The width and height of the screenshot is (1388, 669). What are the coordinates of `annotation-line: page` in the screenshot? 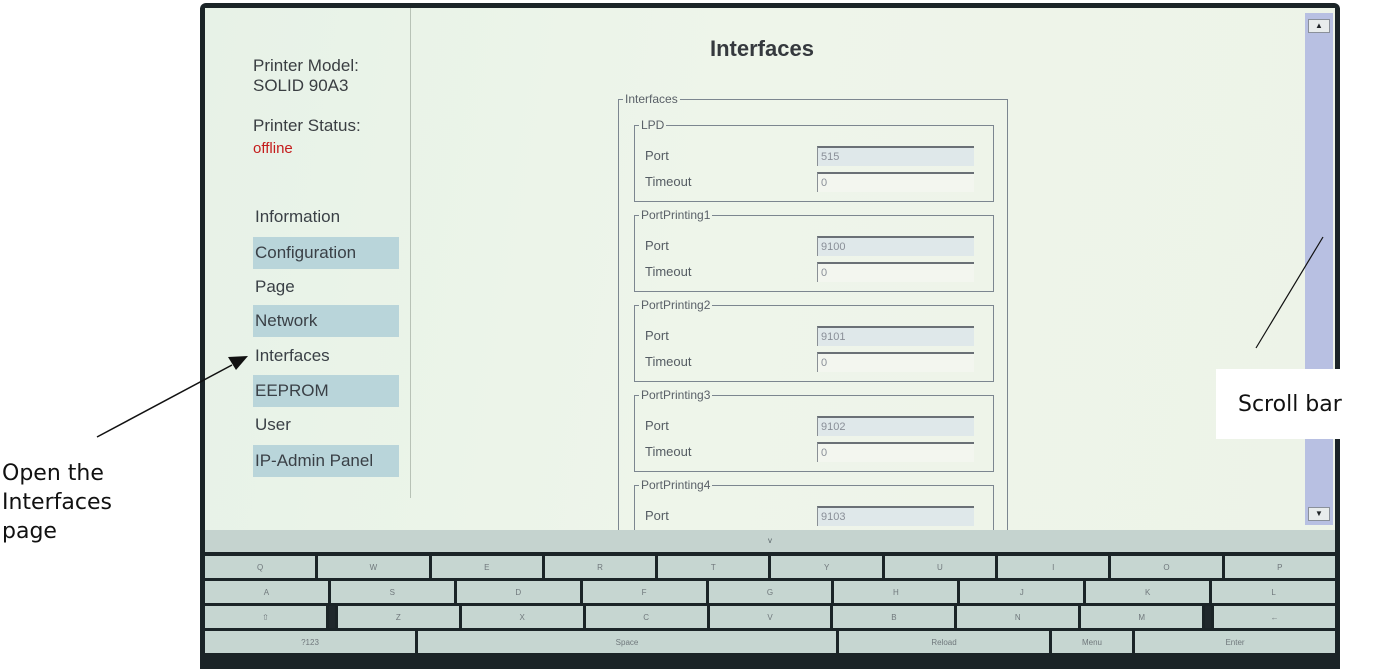 It's located at (29, 531).